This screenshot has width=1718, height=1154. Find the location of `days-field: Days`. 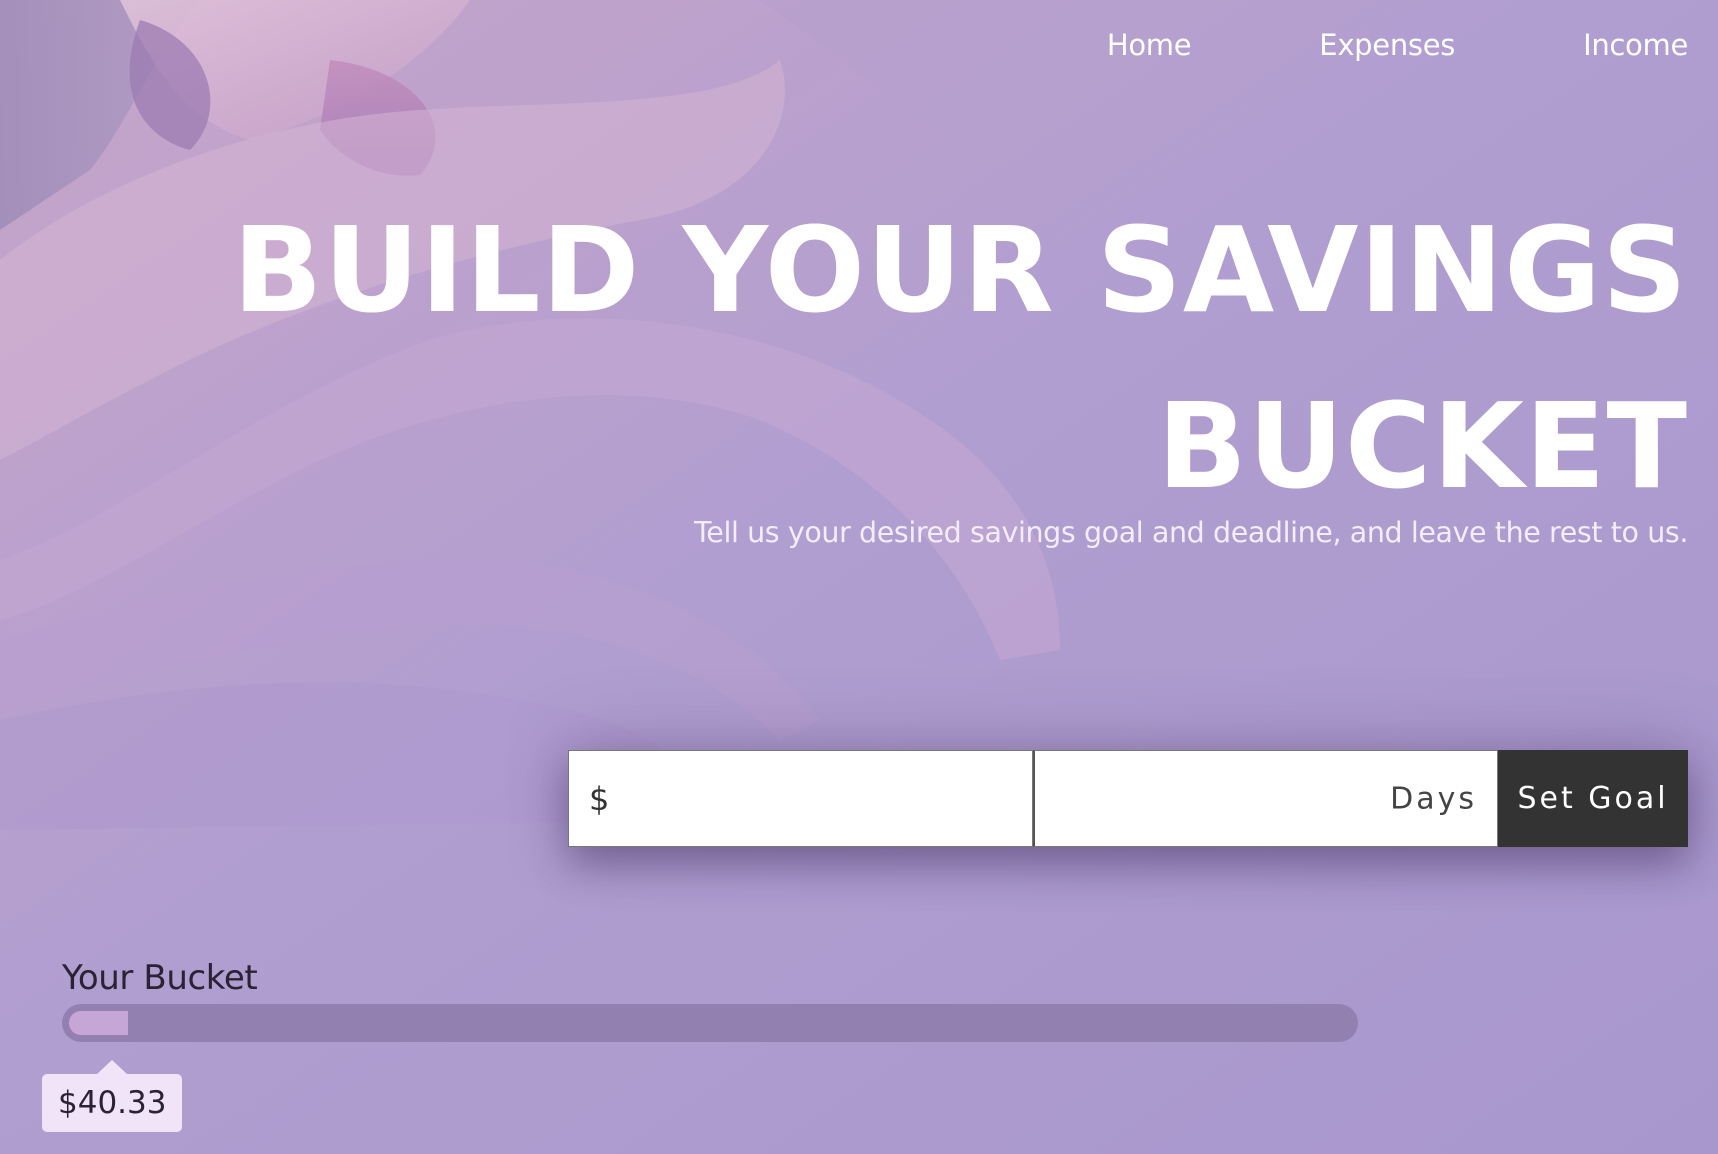

days-field: Days is located at coordinates (1265, 798).